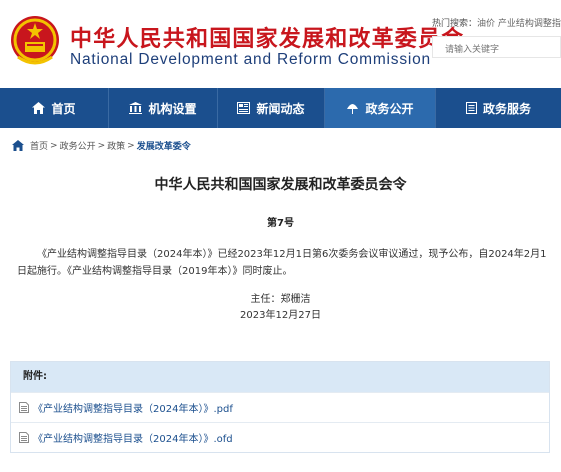  I want to click on search-box, so click(496, 48).